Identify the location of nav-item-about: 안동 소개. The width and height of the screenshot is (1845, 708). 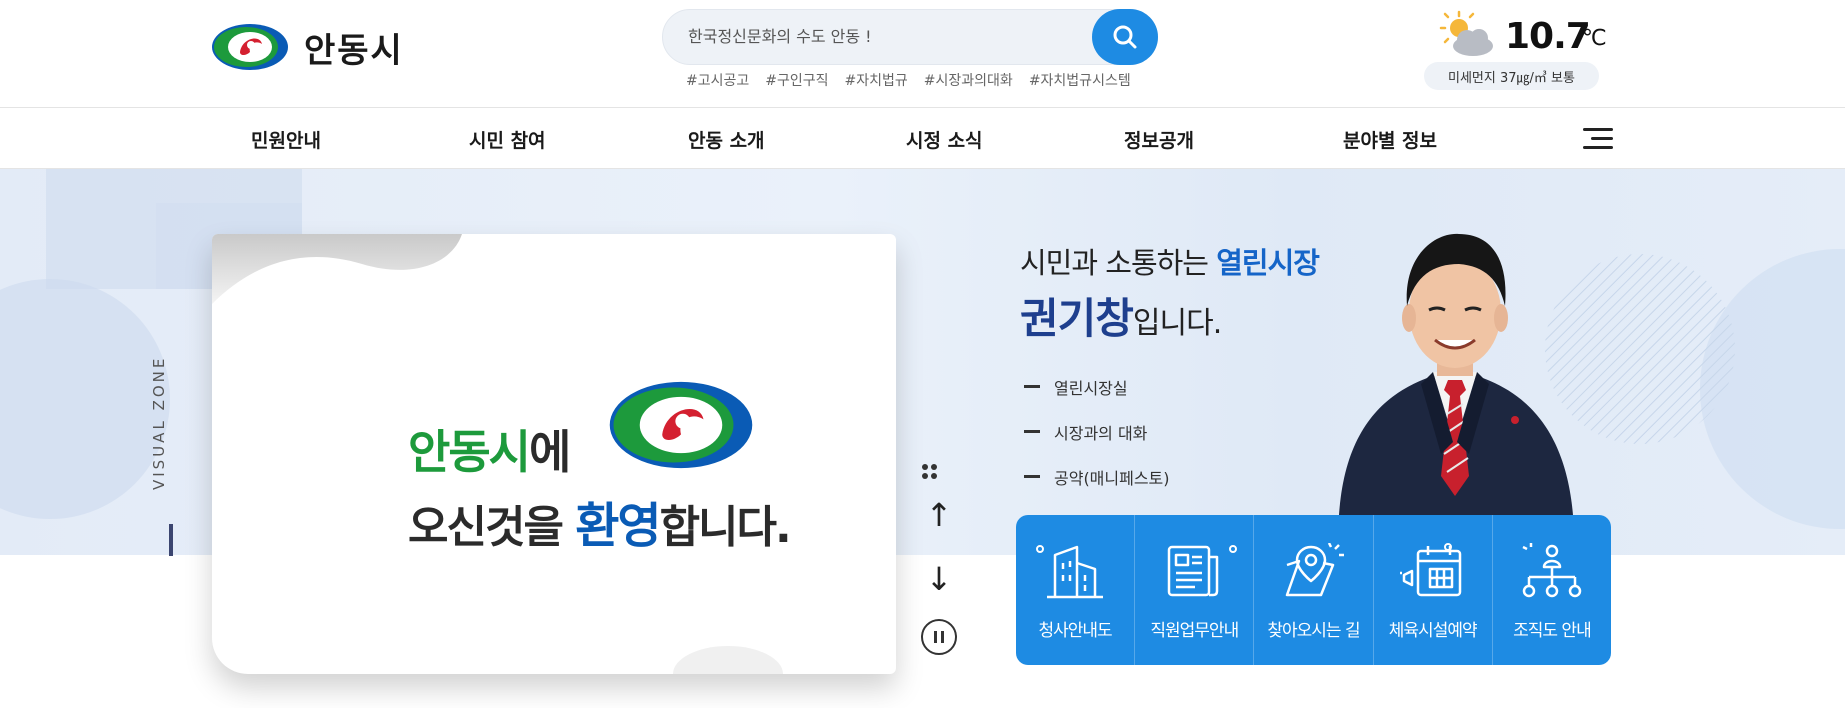
(726, 139).